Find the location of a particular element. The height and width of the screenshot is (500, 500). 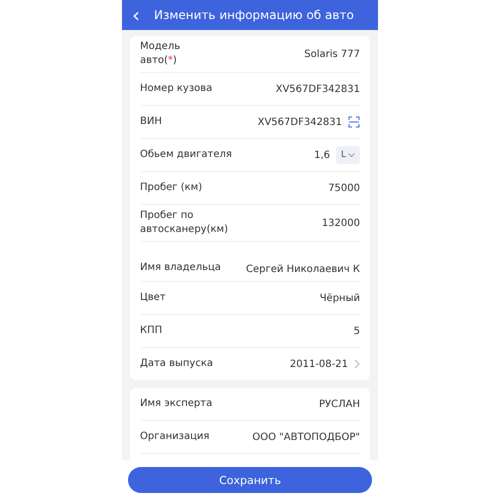

field-label: Номер кузова is located at coordinates (176, 89).